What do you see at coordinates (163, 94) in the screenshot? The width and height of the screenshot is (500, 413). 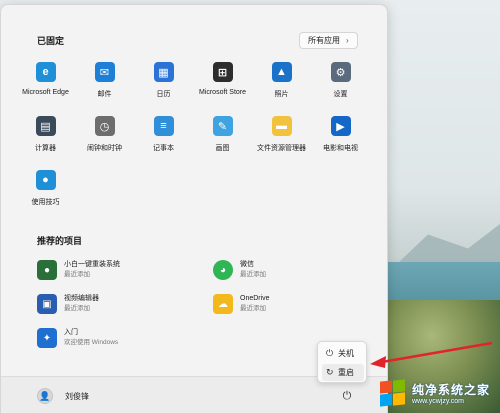 I see `pinned-app-label: 日历` at bounding box center [163, 94].